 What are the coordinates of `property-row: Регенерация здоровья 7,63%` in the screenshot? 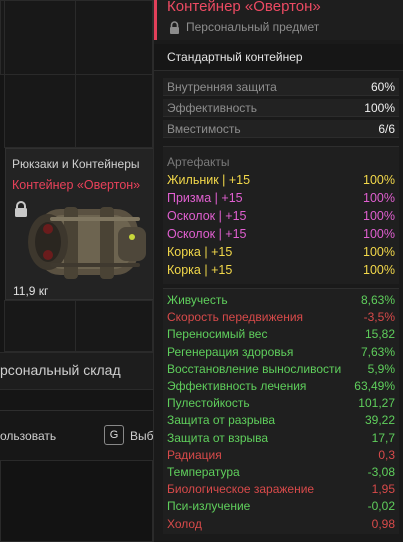 It's located at (281, 352).